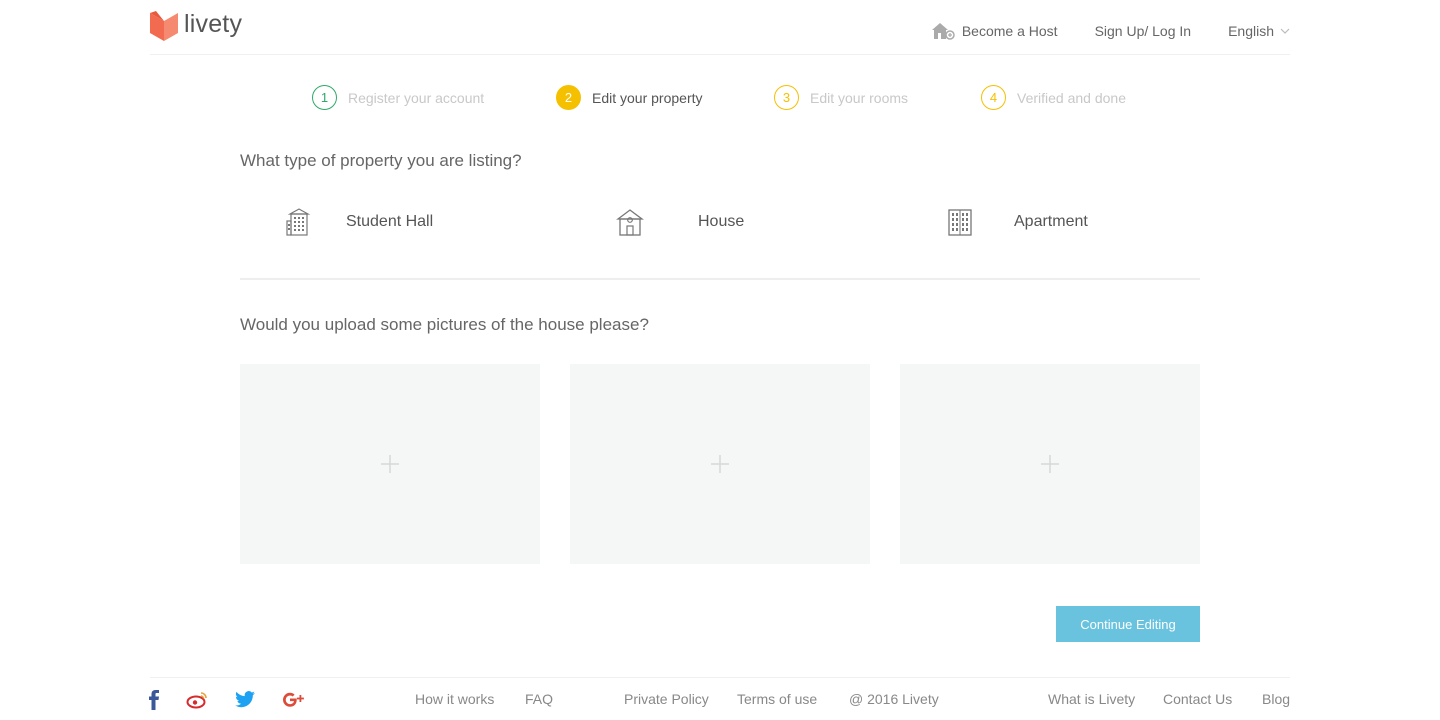  Describe the element at coordinates (539, 699) in the screenshot. I see `footer-link-faq: FAQ` at that location.